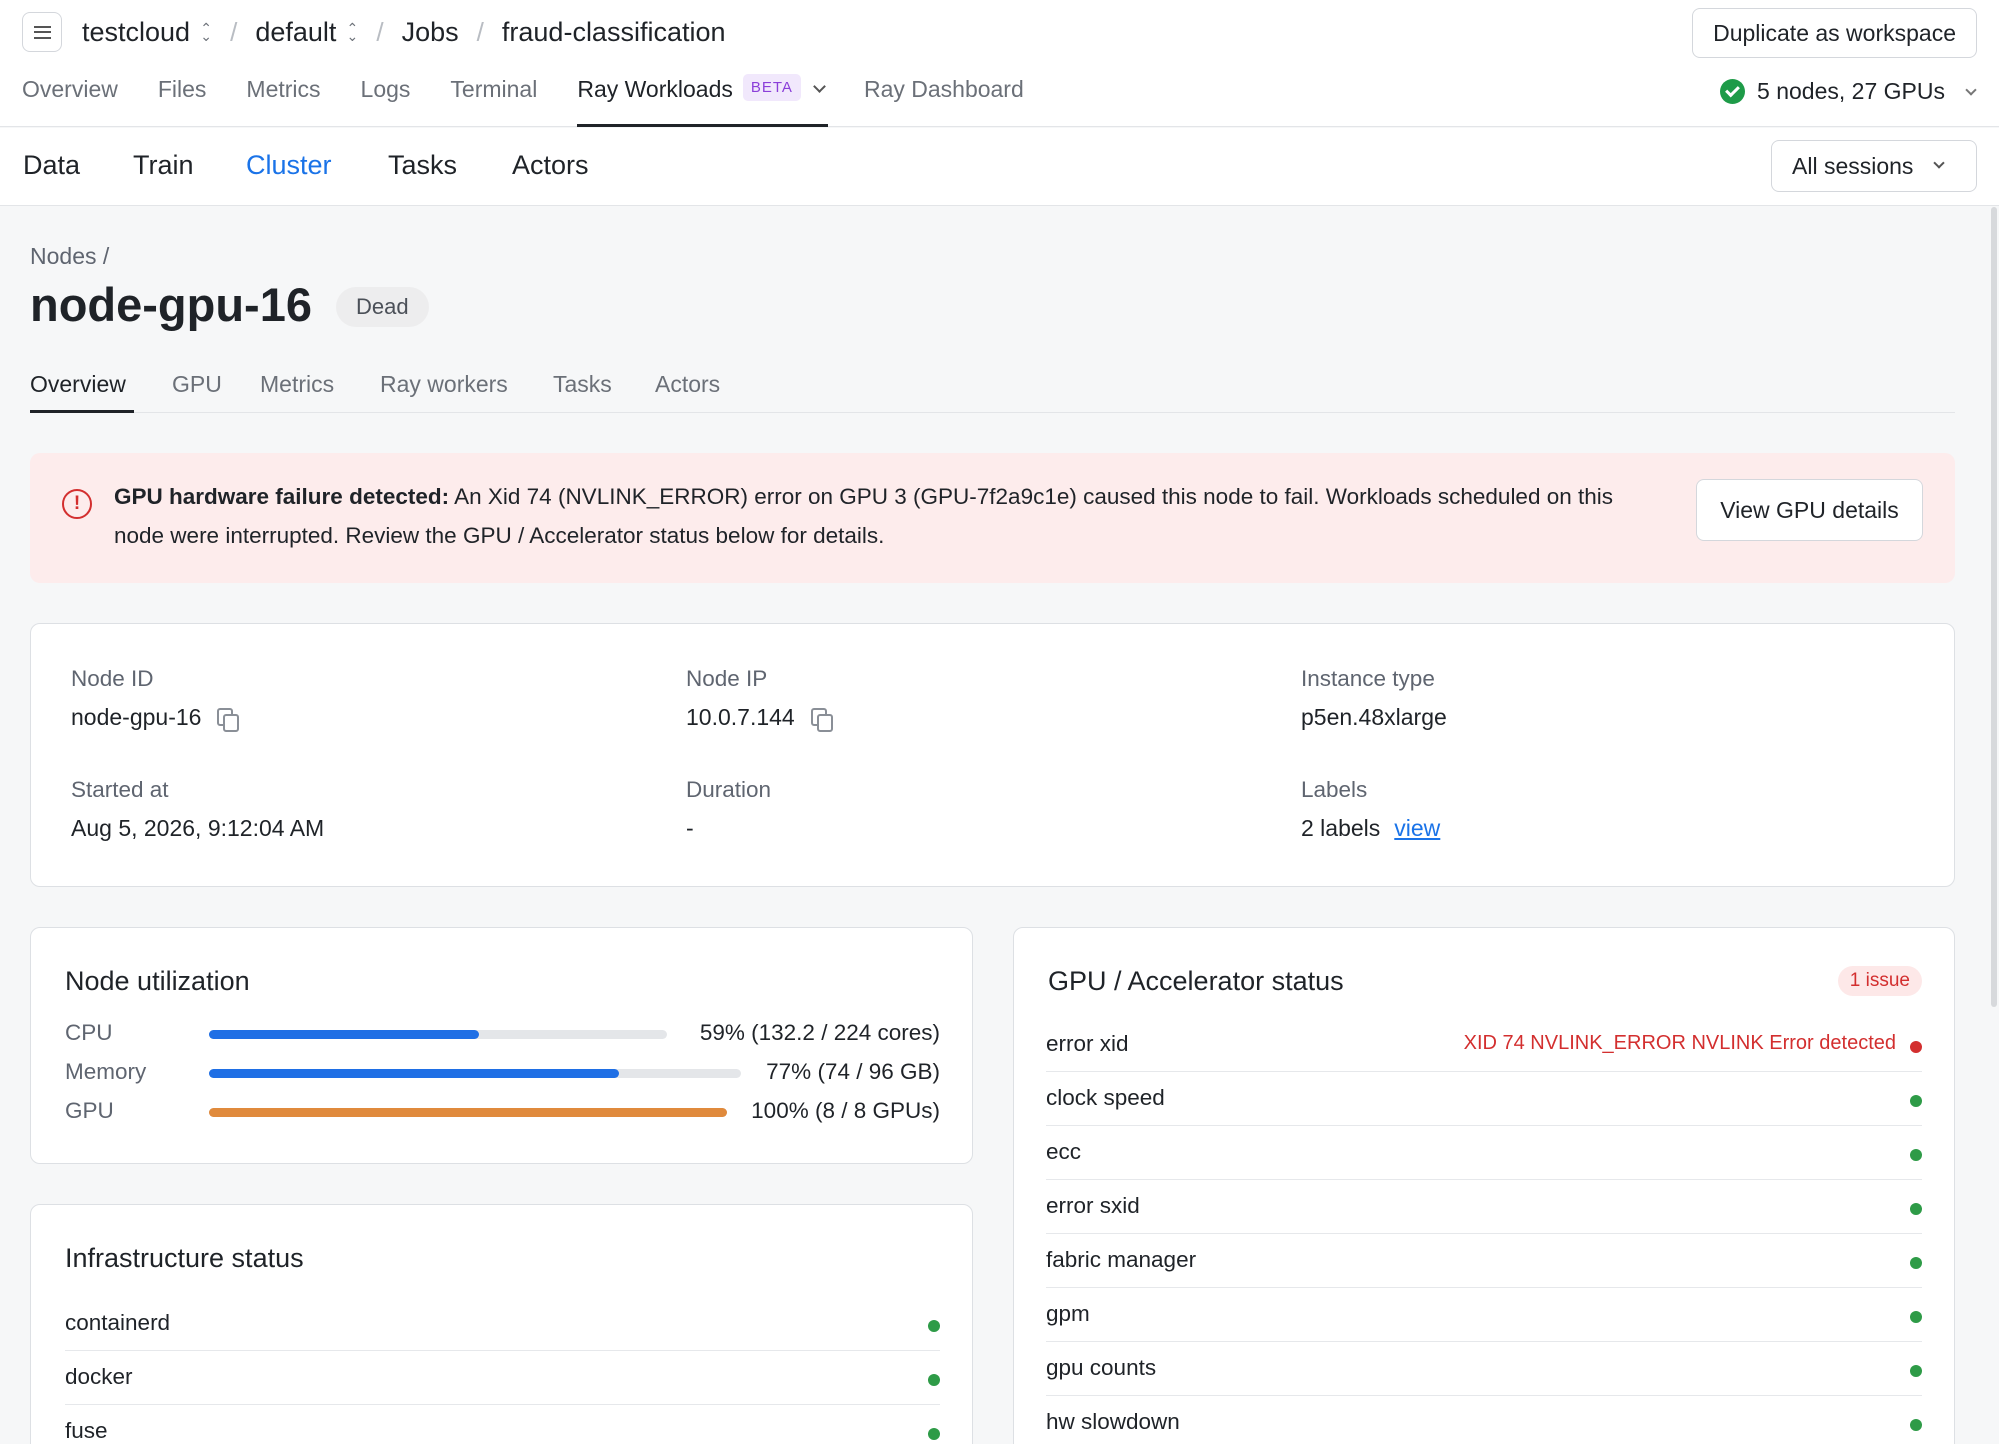 The width and height of the screenshot is (1999, 1444). What do you see at coordinates (1121, 1259) in the screenshot?
I see `status-row-name: fabric manager` at bounding box center [1121, 1259].